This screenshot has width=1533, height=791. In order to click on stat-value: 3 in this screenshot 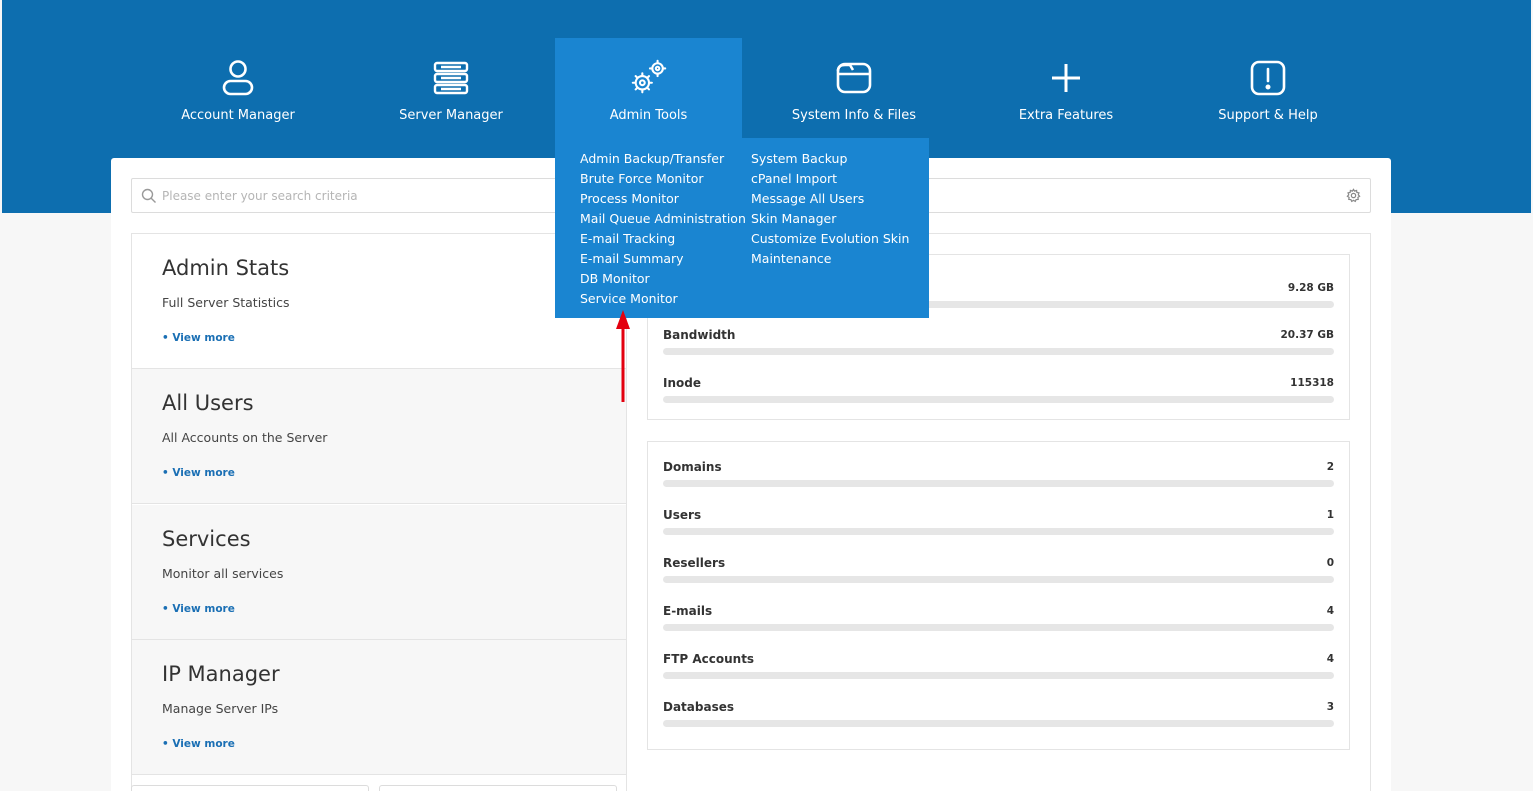, I will do `click(1330, 707)`.